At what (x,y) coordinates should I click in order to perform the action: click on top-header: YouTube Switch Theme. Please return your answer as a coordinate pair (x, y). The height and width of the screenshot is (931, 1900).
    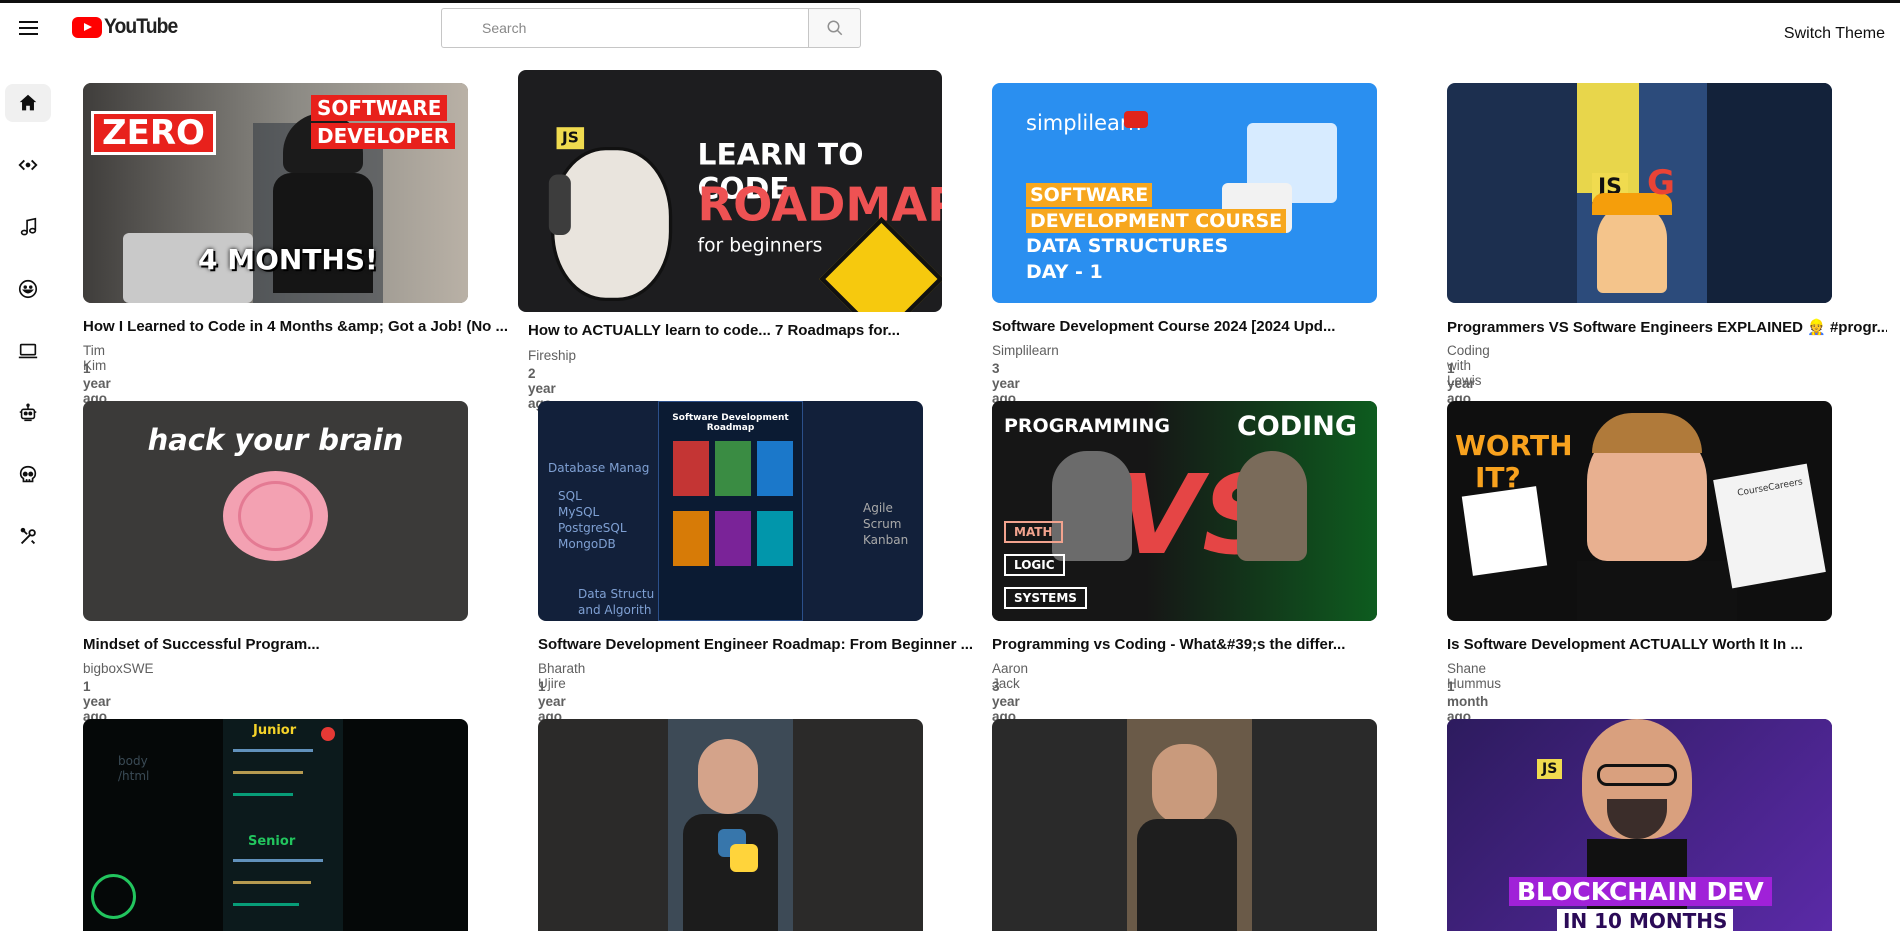
    Looking at the image, I should click on (950, 31).